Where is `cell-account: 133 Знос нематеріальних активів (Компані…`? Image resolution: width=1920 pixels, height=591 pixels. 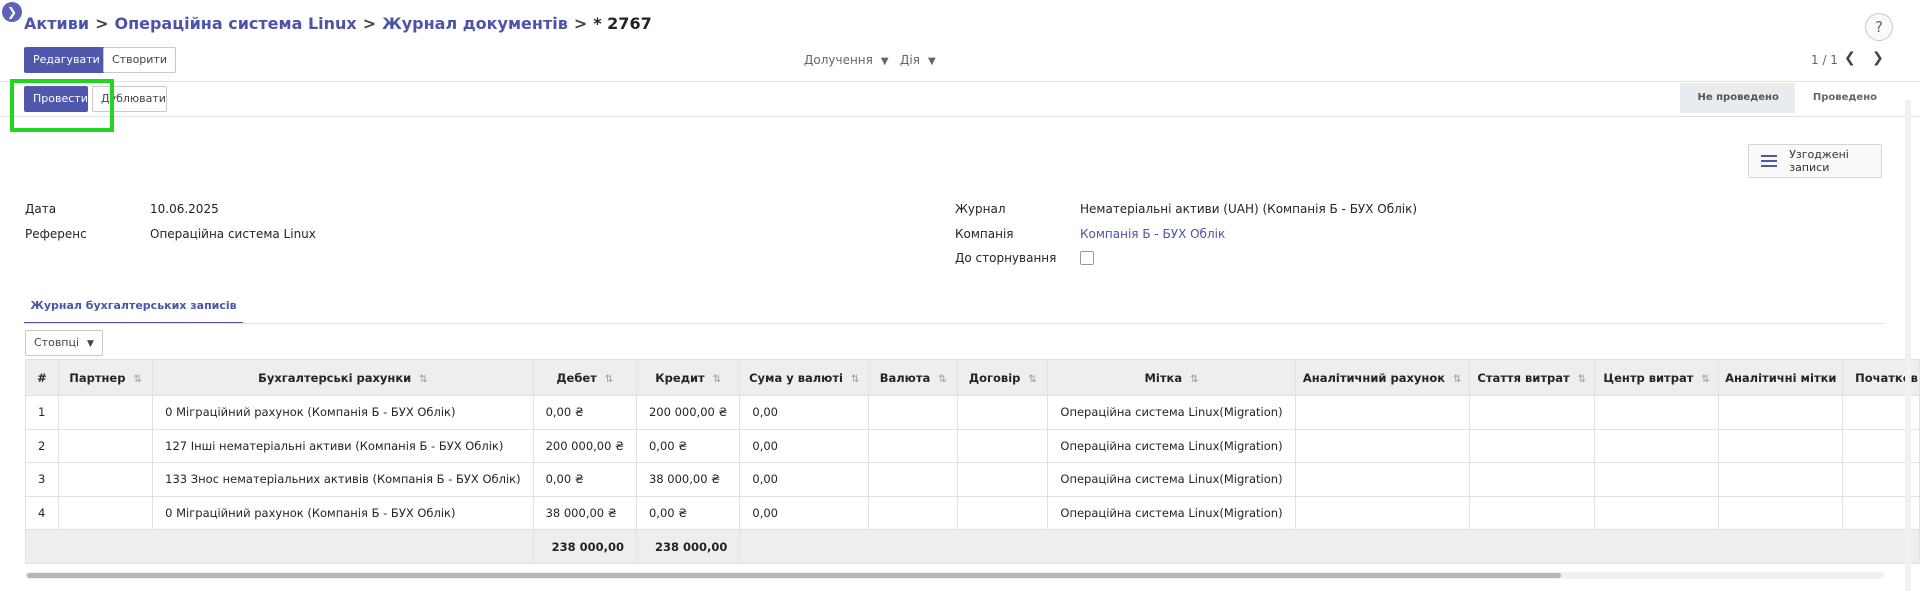 cell-account: 133 Знос нематеріальних активів (Компані… is located at coordinates (343, 479).